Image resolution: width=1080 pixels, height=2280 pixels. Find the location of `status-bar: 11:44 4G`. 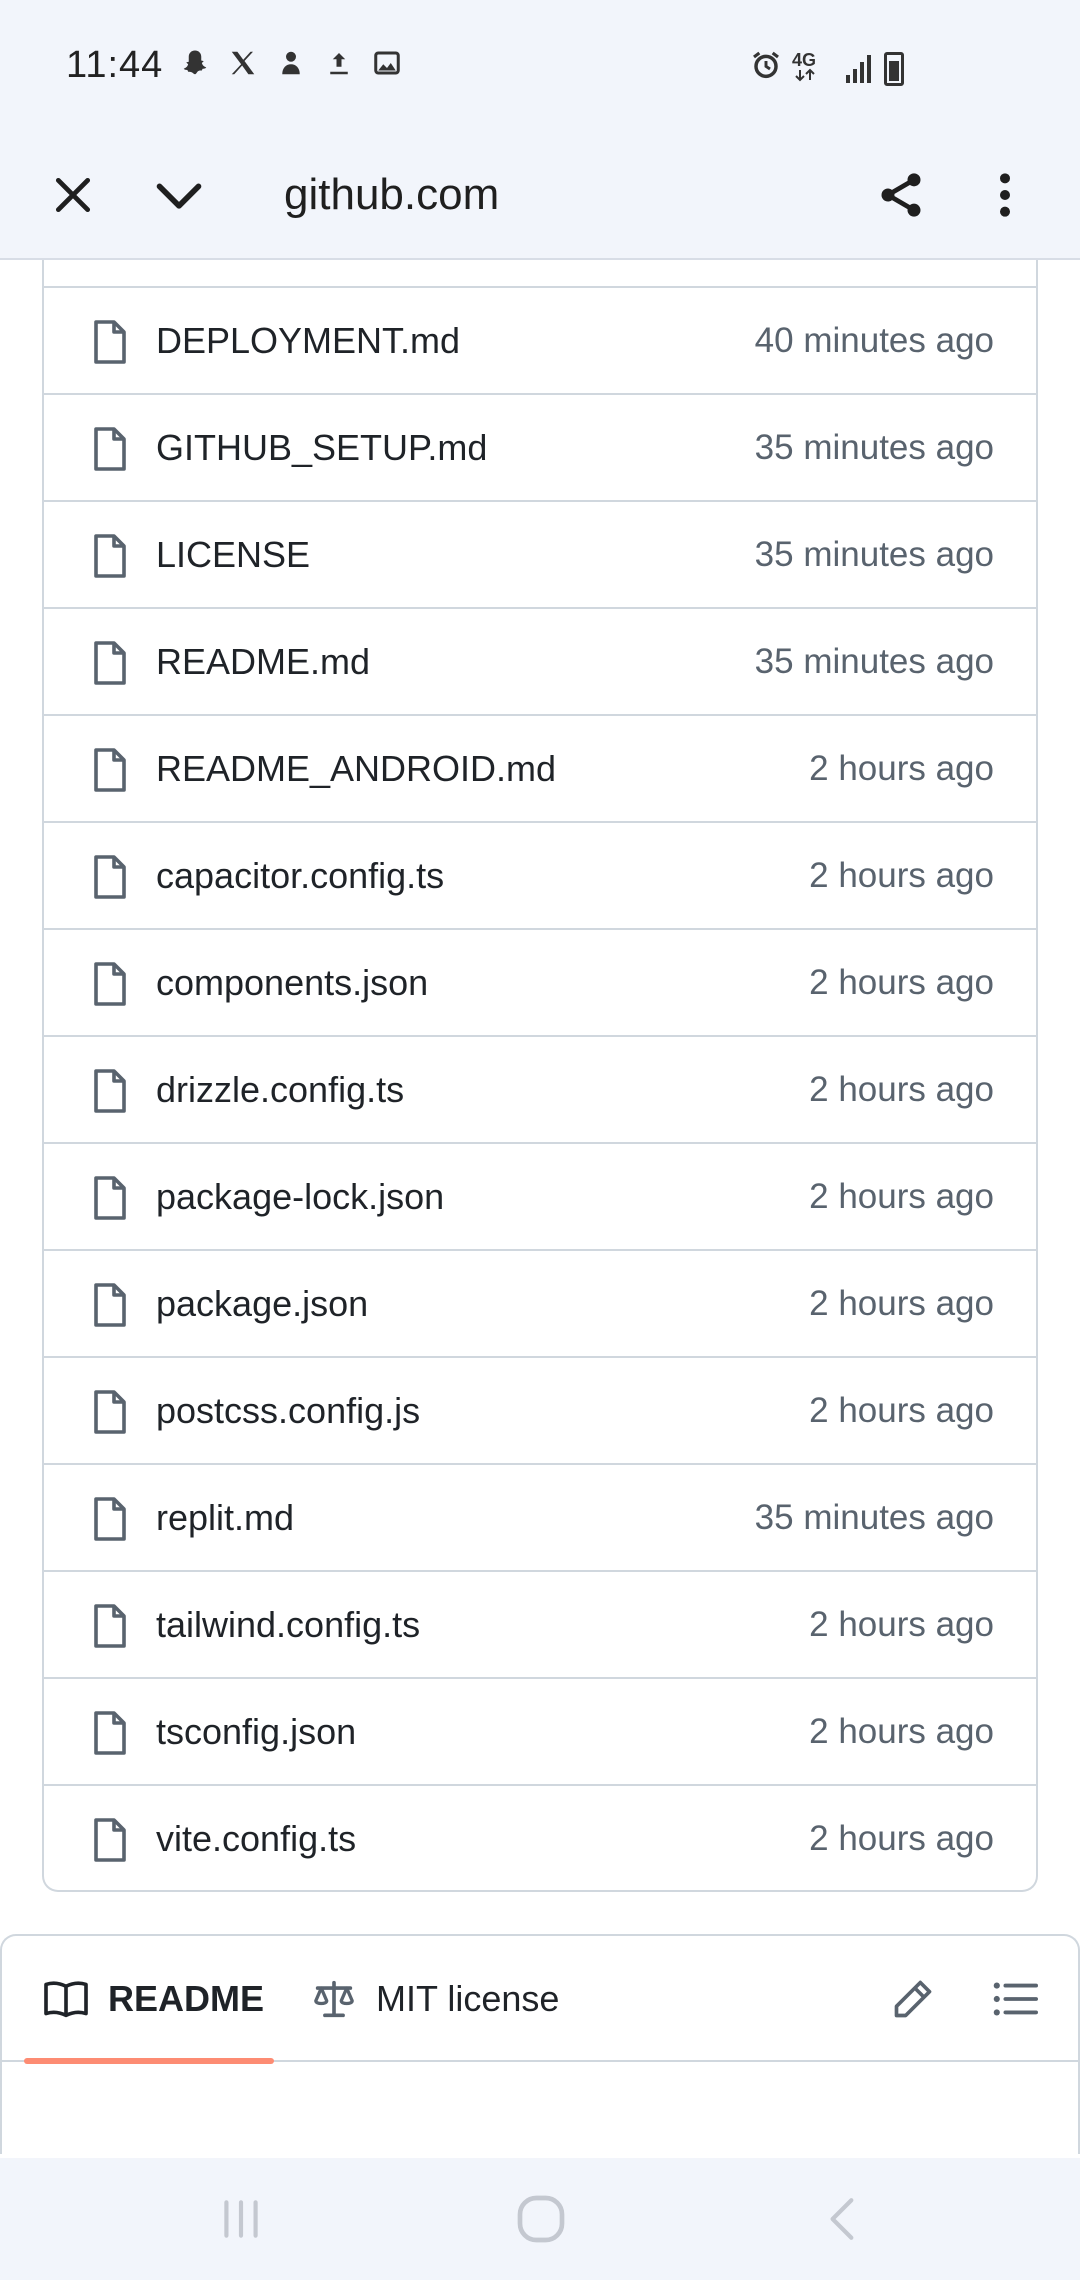

status-bar: 11:44 4G is located at coordinates (540, 65).